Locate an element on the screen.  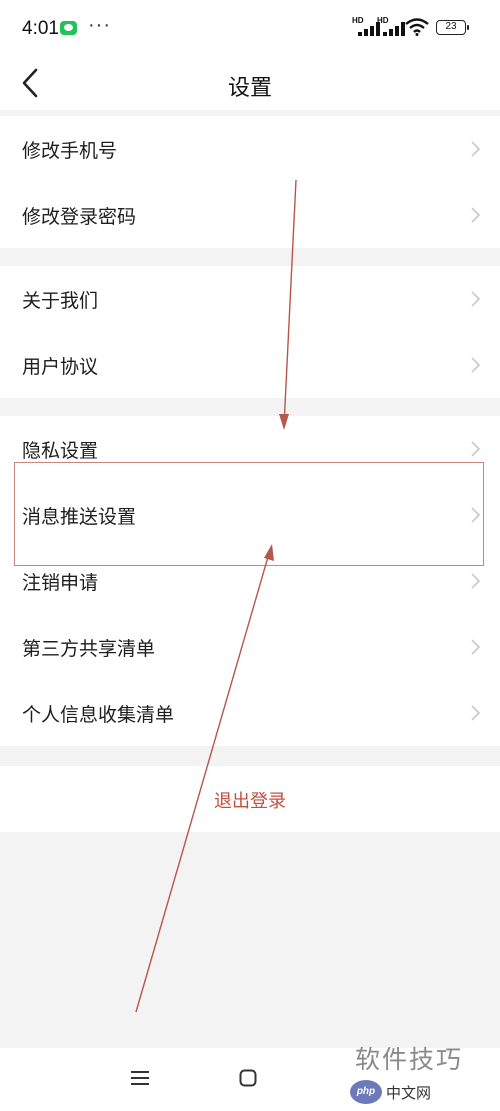
logout-button: 退出登录 is located at coordinates (250, 799).